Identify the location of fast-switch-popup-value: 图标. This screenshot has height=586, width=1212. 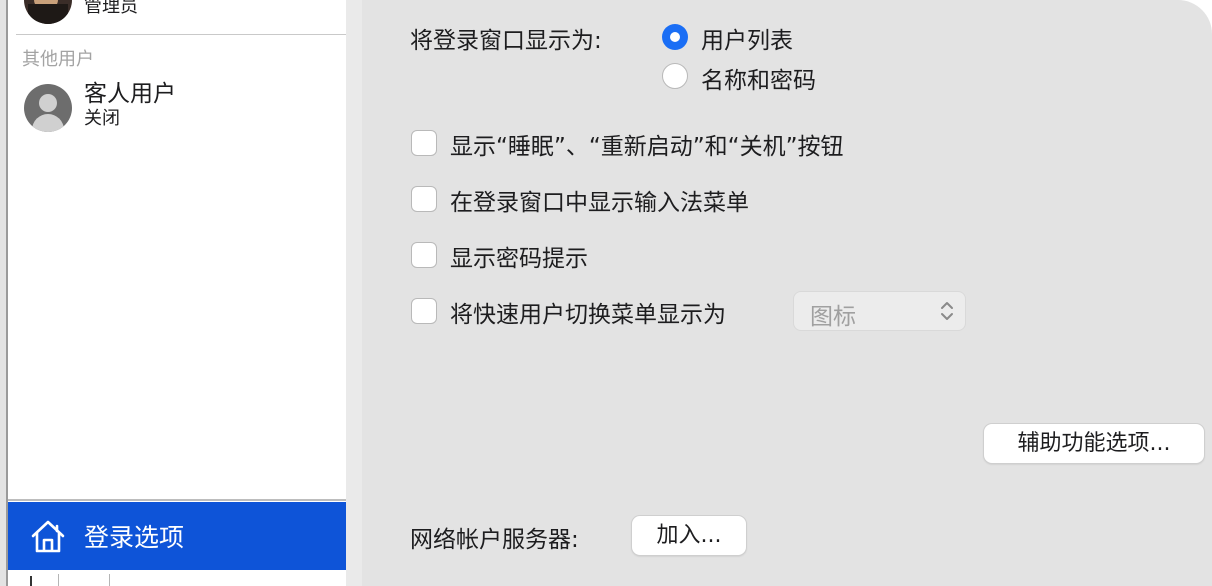
(833, 317).